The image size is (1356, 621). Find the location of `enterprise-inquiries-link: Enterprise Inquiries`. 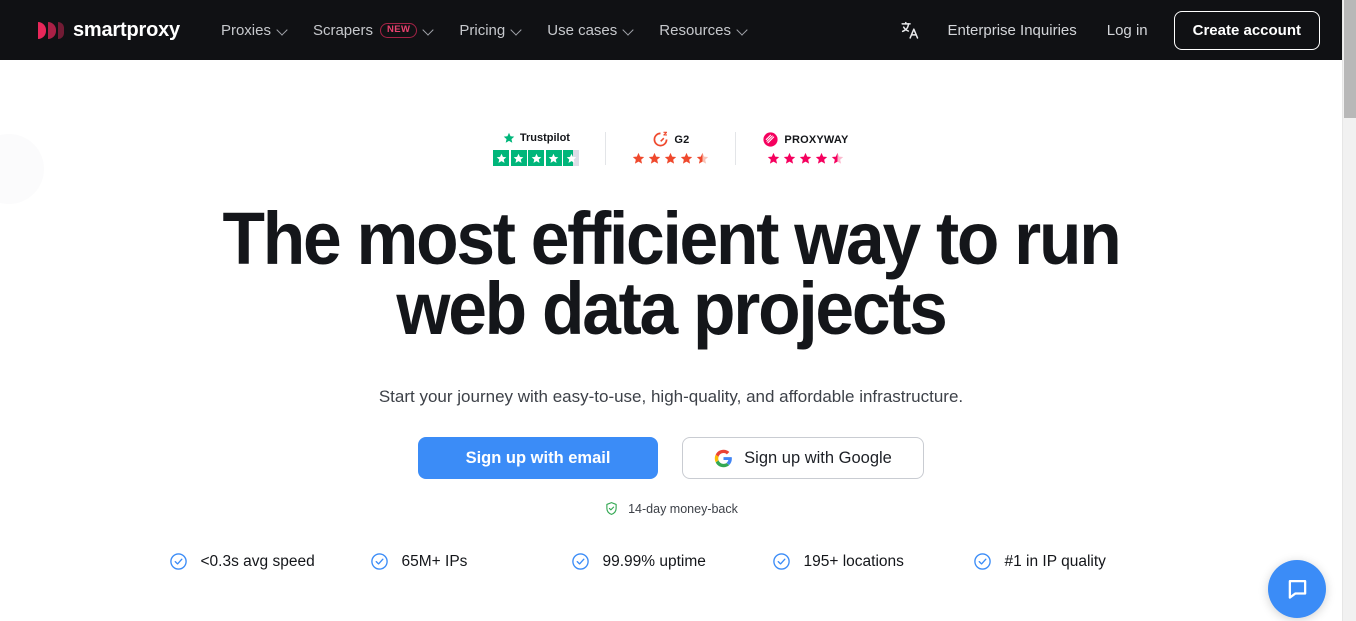

enterprise-inquiries-link: Enterprise Inquiries is located at coordinates (1012, 30).